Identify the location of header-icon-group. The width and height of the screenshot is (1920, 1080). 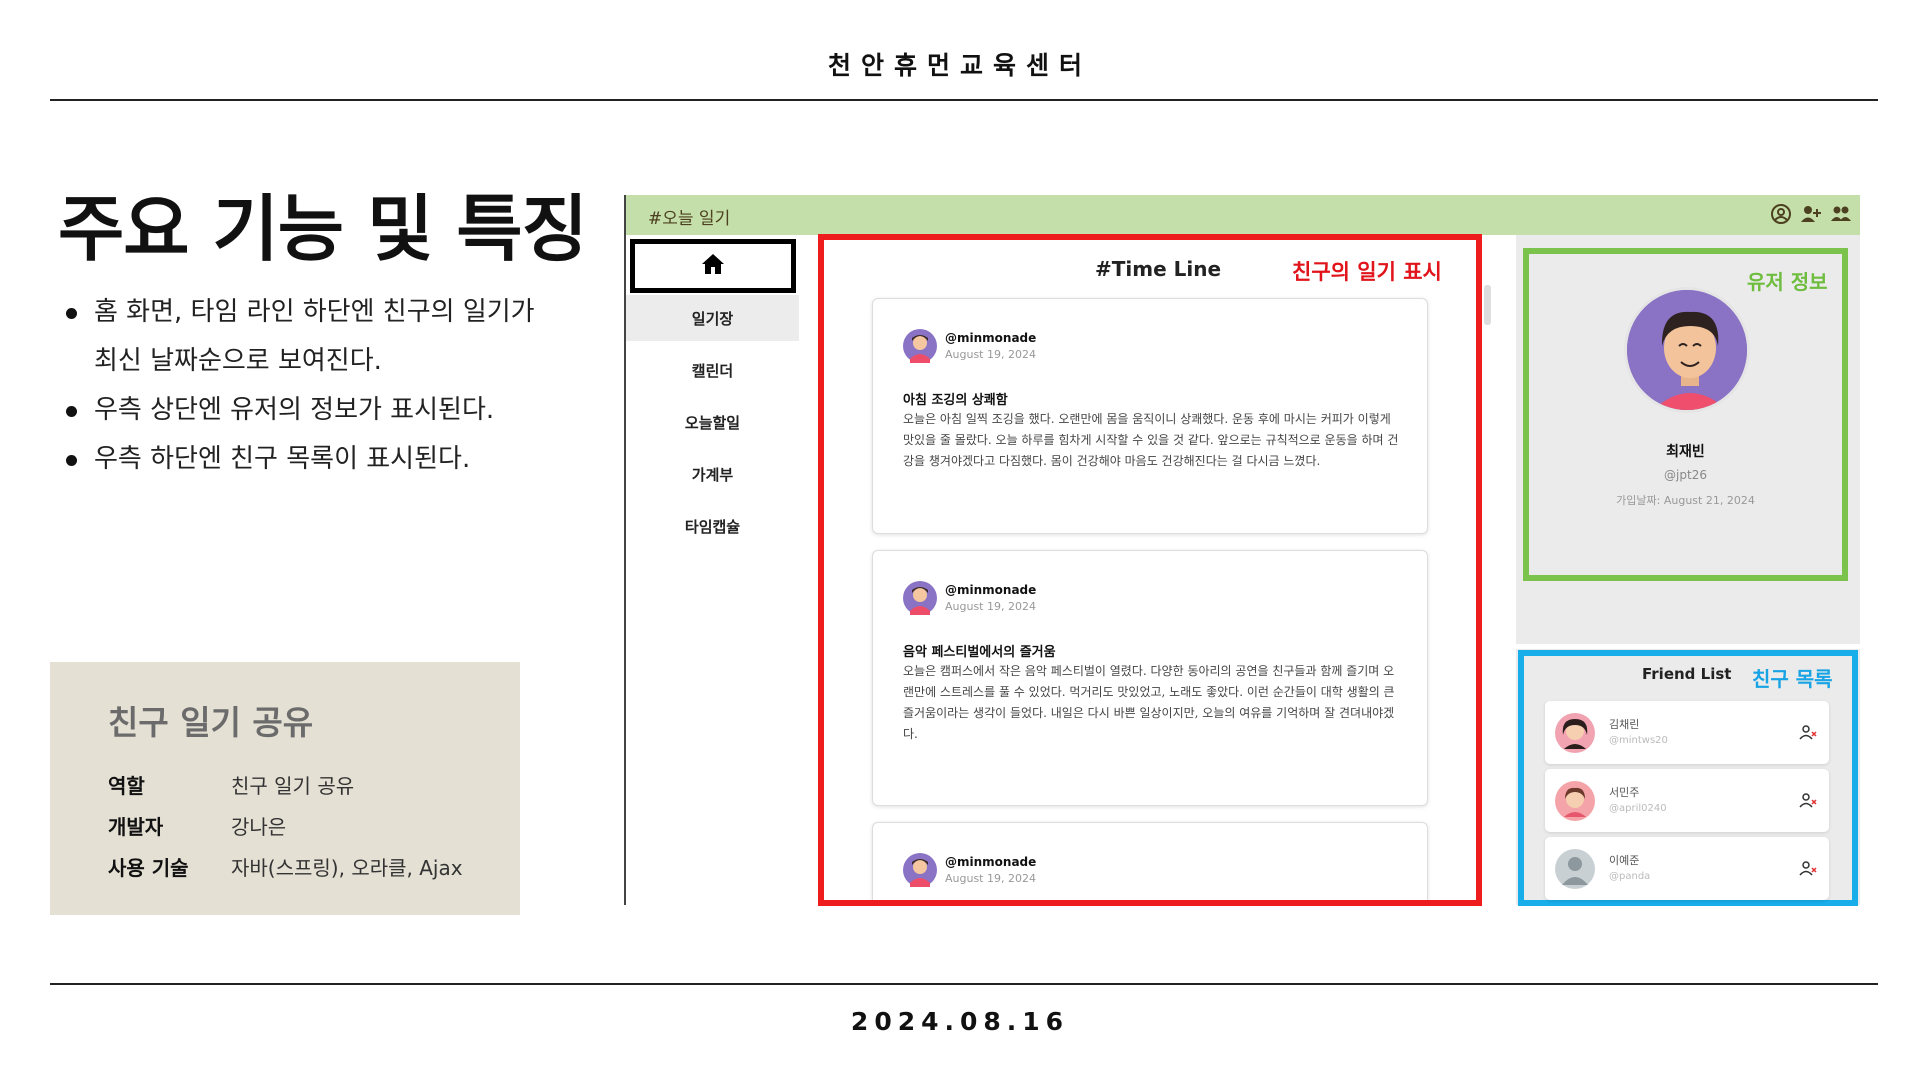
(1811, 214).